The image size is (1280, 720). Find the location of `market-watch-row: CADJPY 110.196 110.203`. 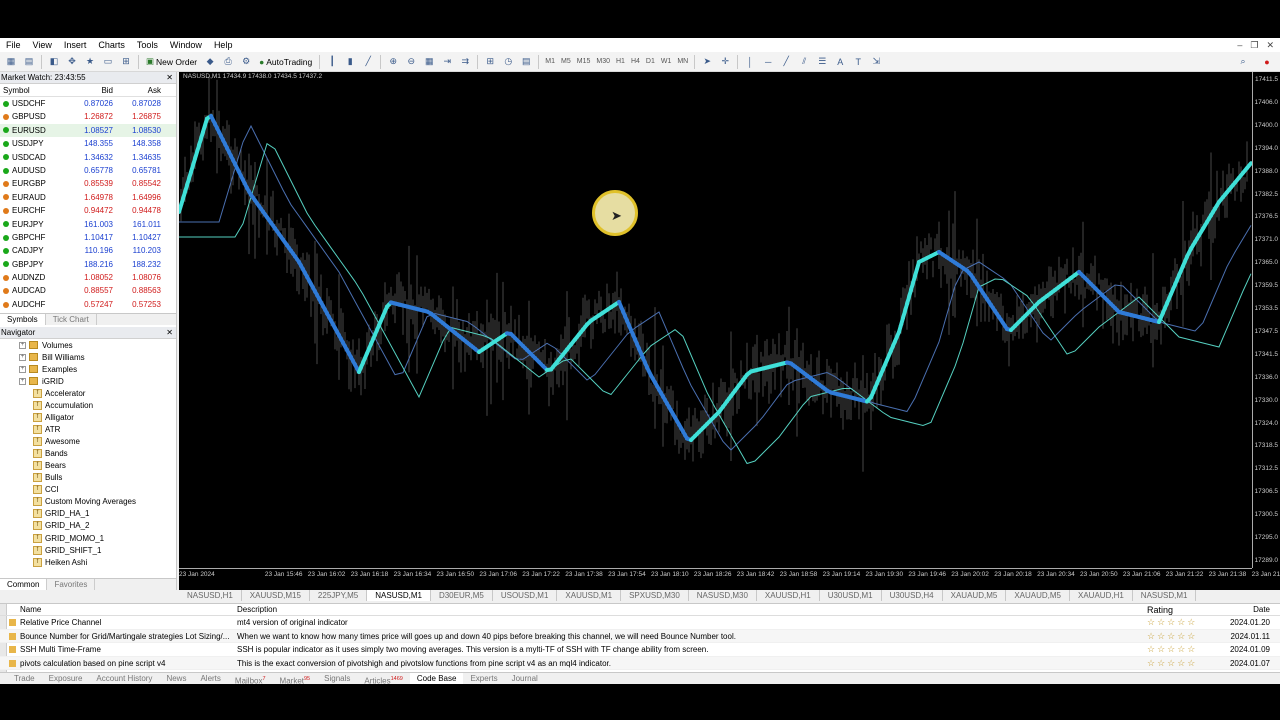

market-watch-row: CADJPY 110.196 110.203 is located at coordinates (88, 250).